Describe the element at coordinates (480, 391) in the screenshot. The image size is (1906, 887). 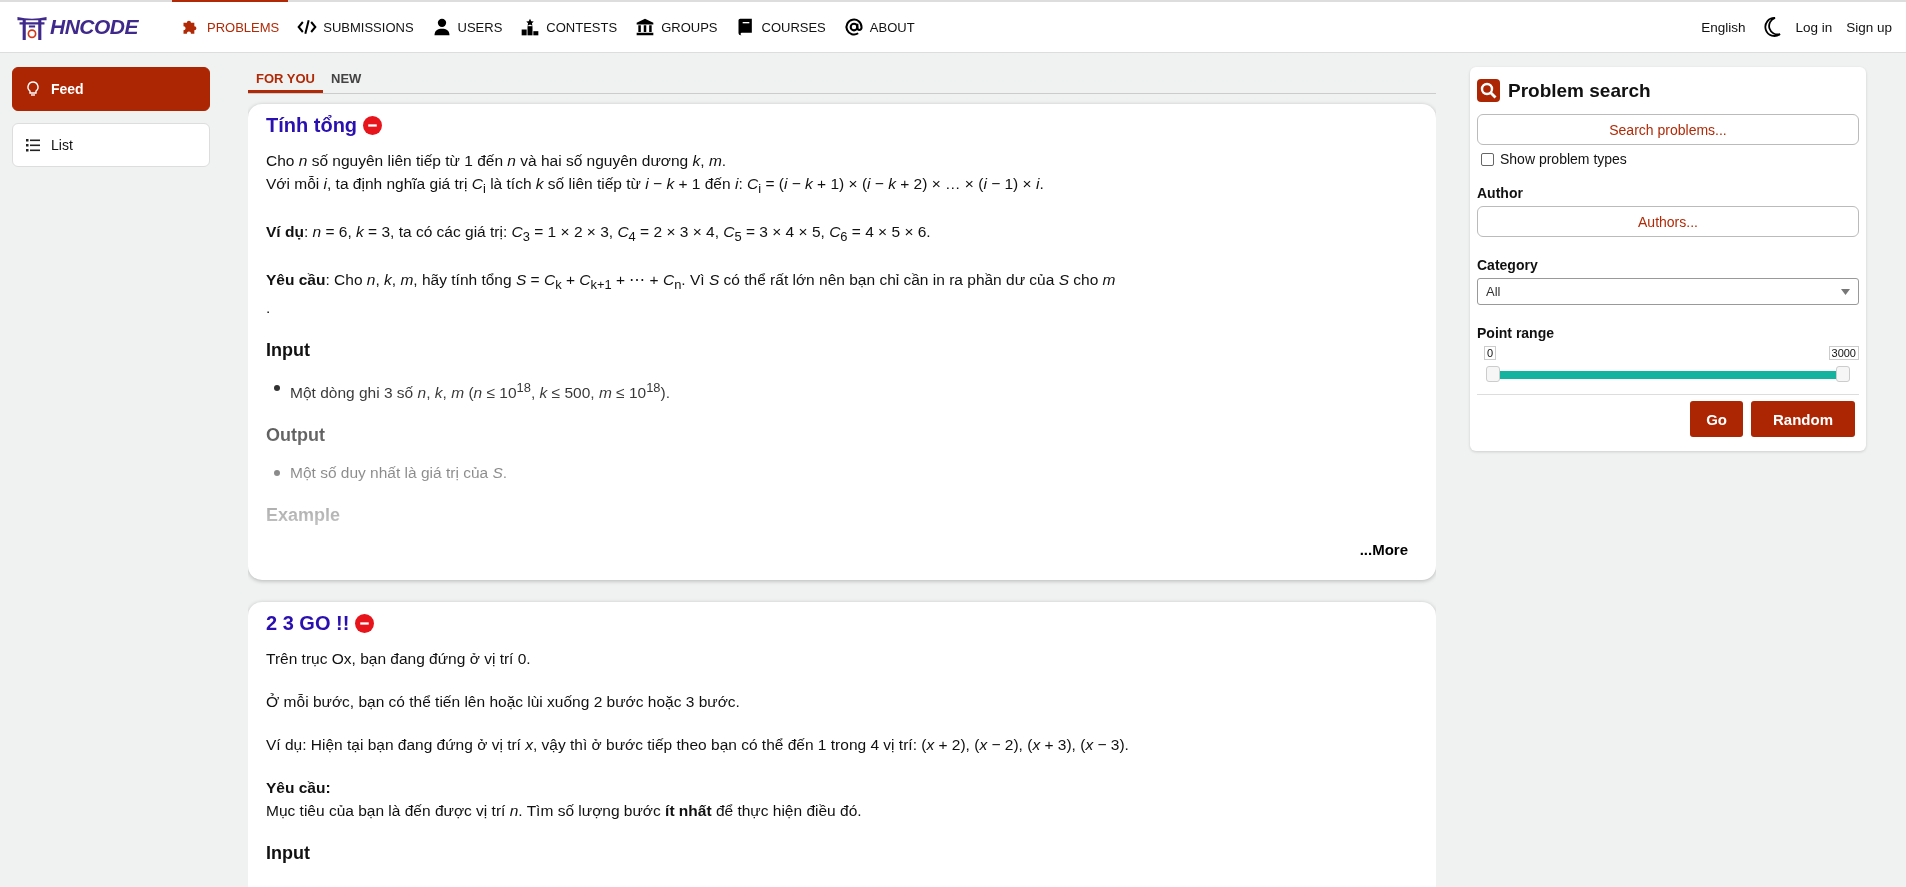
I see `list-item-text: Một dòng ghi 3 số n, k, m (n ≤ 10$^{18}$, k ≤ 500, m ≤ 10$^{18}$).` at that location.